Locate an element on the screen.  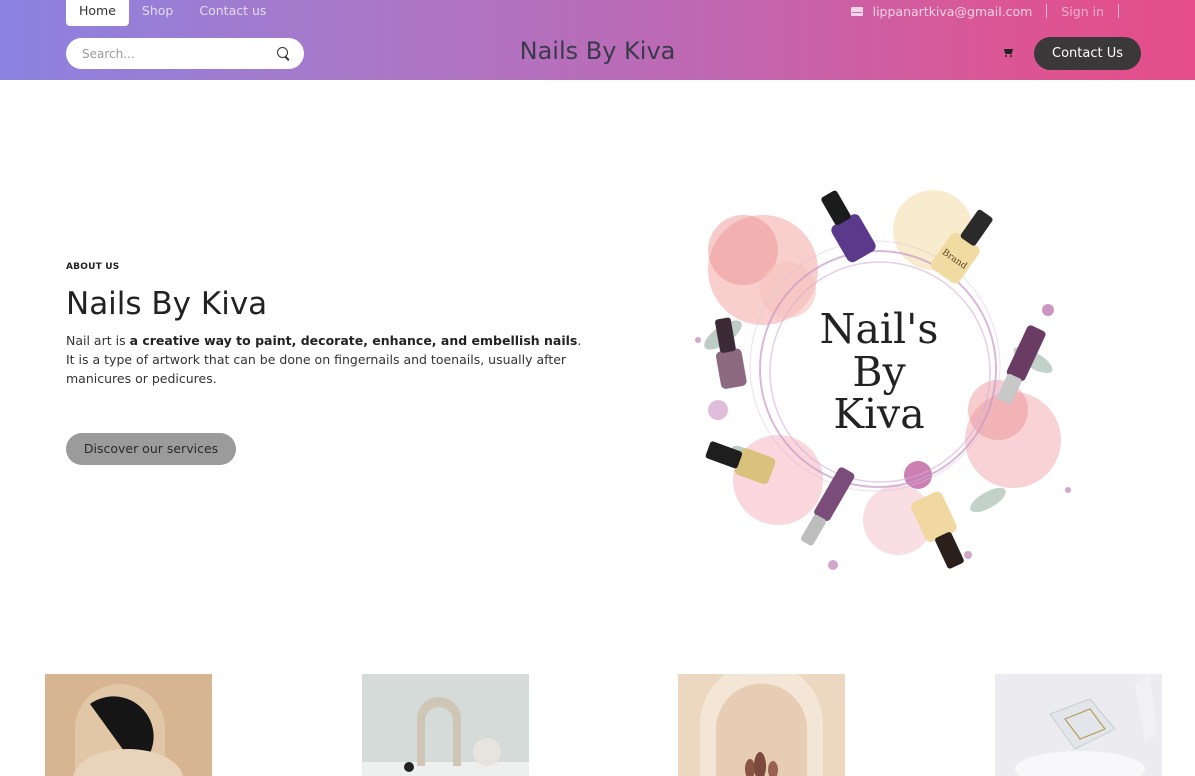
sculpture-image is located at coordinates (445, 725).